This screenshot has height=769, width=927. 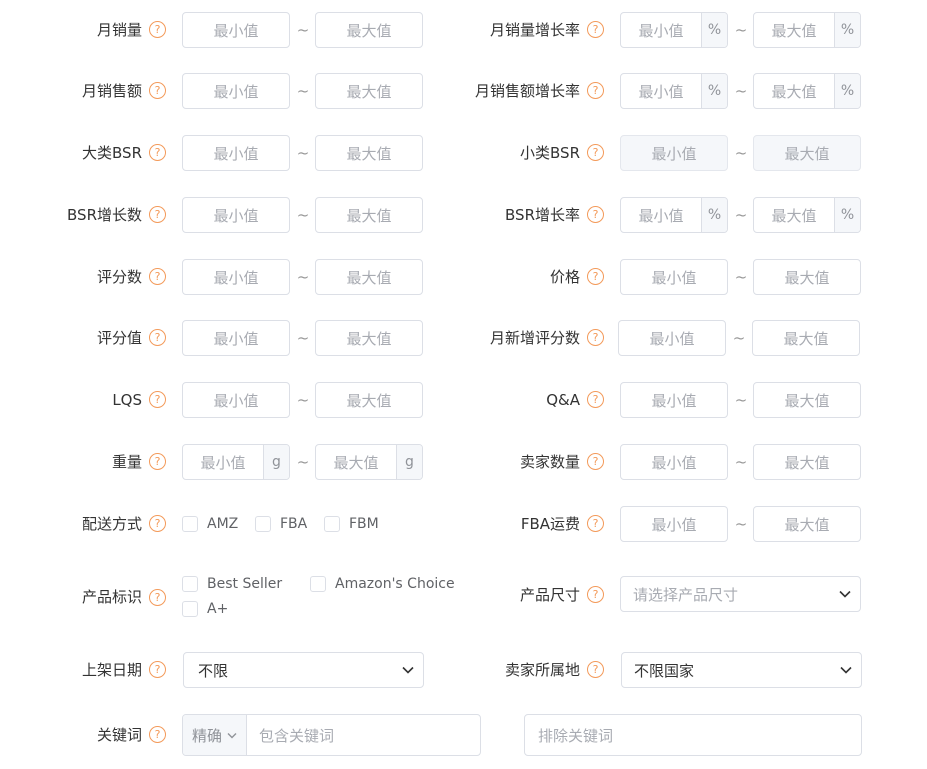 What do you see at coordinates (223, 524) in the screenshot?
I see `checkbox-label-amz: AMZ` at bounding box center [223, 524].